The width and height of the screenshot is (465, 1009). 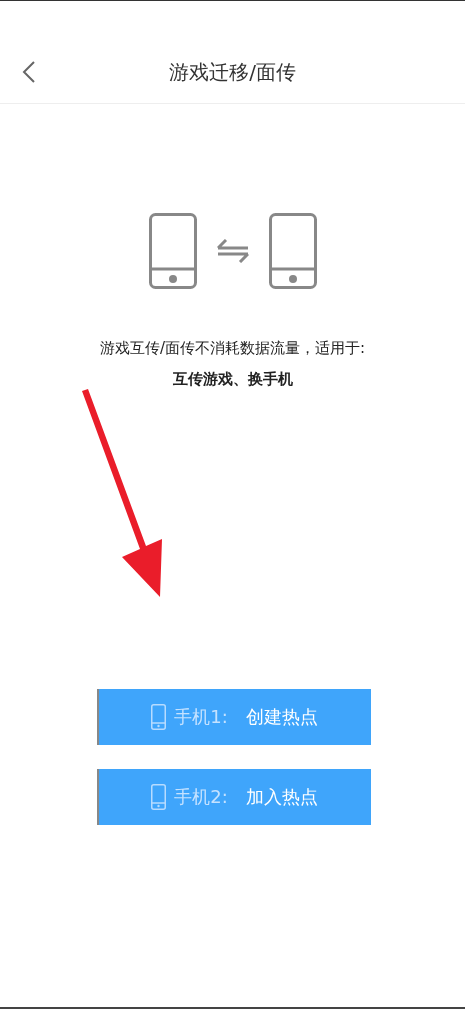 What do you see at coordinates (232, 348) in the screenshot?
I see `intro-text: 游戏互传/面传不消耗数据流量，适用于:` at bounding box center [232, 348].